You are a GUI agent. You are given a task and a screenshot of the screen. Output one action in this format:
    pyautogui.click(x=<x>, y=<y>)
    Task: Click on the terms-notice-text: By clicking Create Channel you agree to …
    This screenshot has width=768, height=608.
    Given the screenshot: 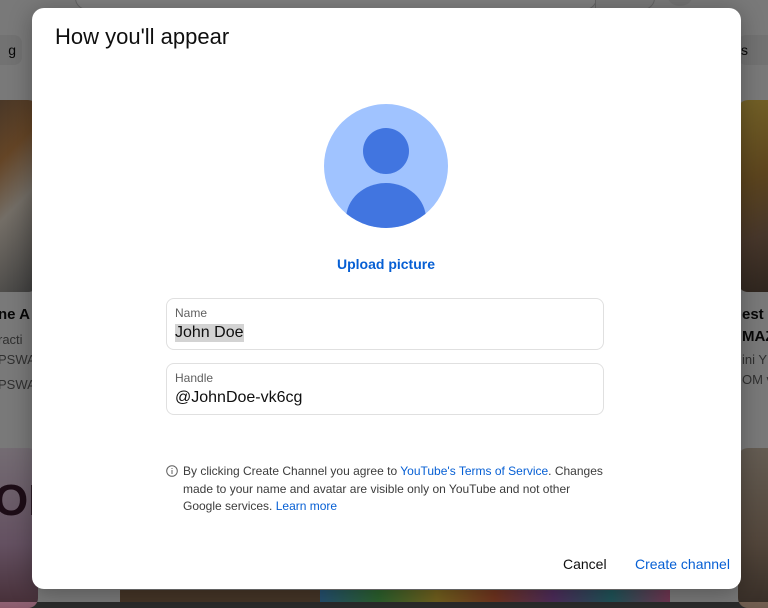 What is the action you would take?
    pyautogui.click(x=393, y=489)
    